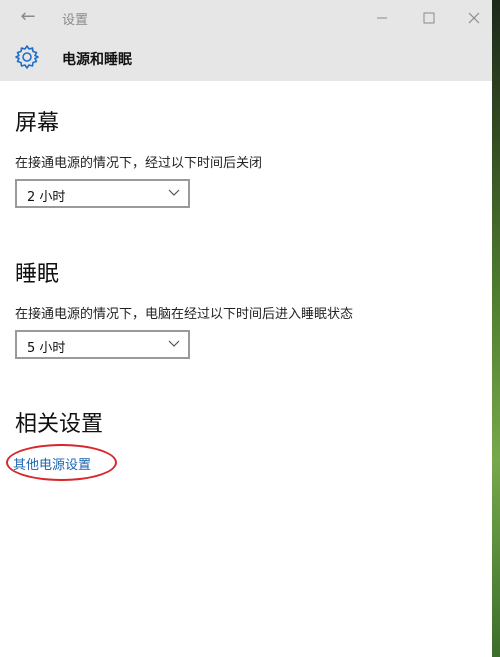 The image size is (500, 657). Describe the element at coordinates (97, 60) in the screenshot. I see `page-title: 电源和睡眠` at that location.